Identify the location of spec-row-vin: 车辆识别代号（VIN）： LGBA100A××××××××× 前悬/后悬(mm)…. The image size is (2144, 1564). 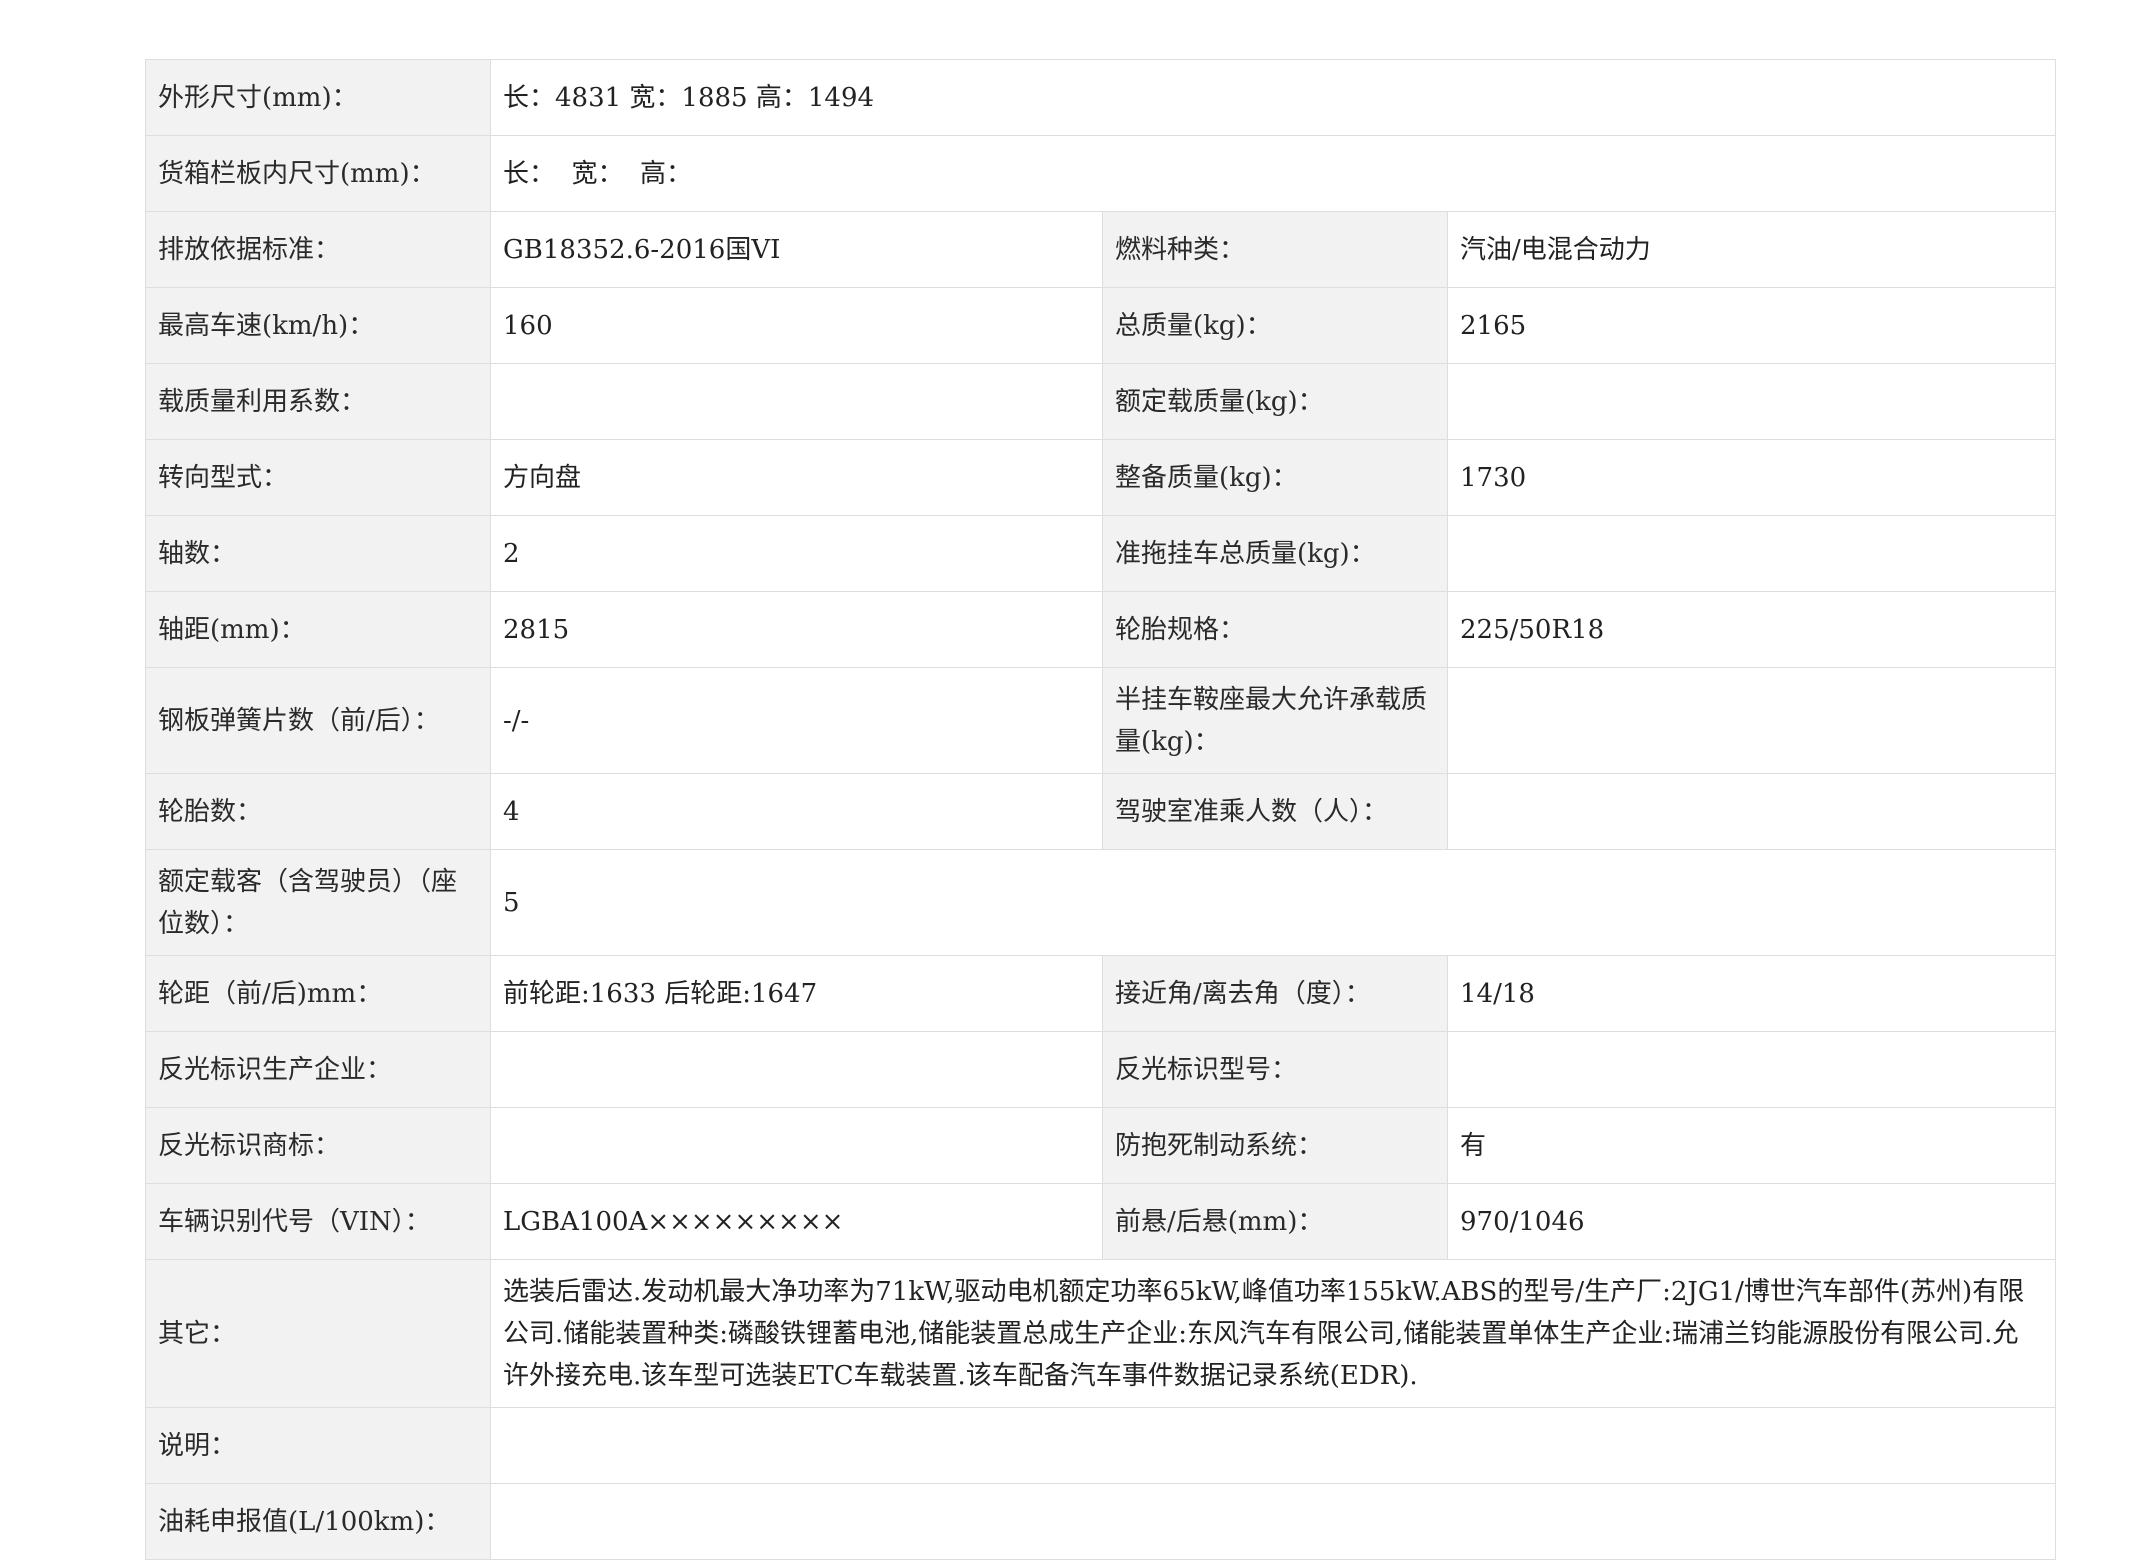
(1100, 1221).